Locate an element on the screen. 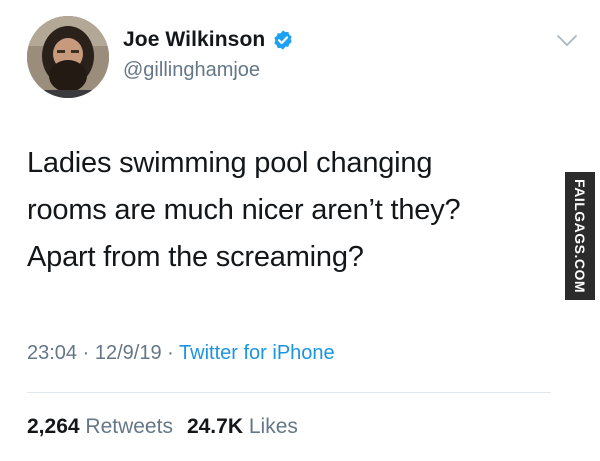  watermark-text: FAILGAGS.COM is located at coordinates (580, 236).